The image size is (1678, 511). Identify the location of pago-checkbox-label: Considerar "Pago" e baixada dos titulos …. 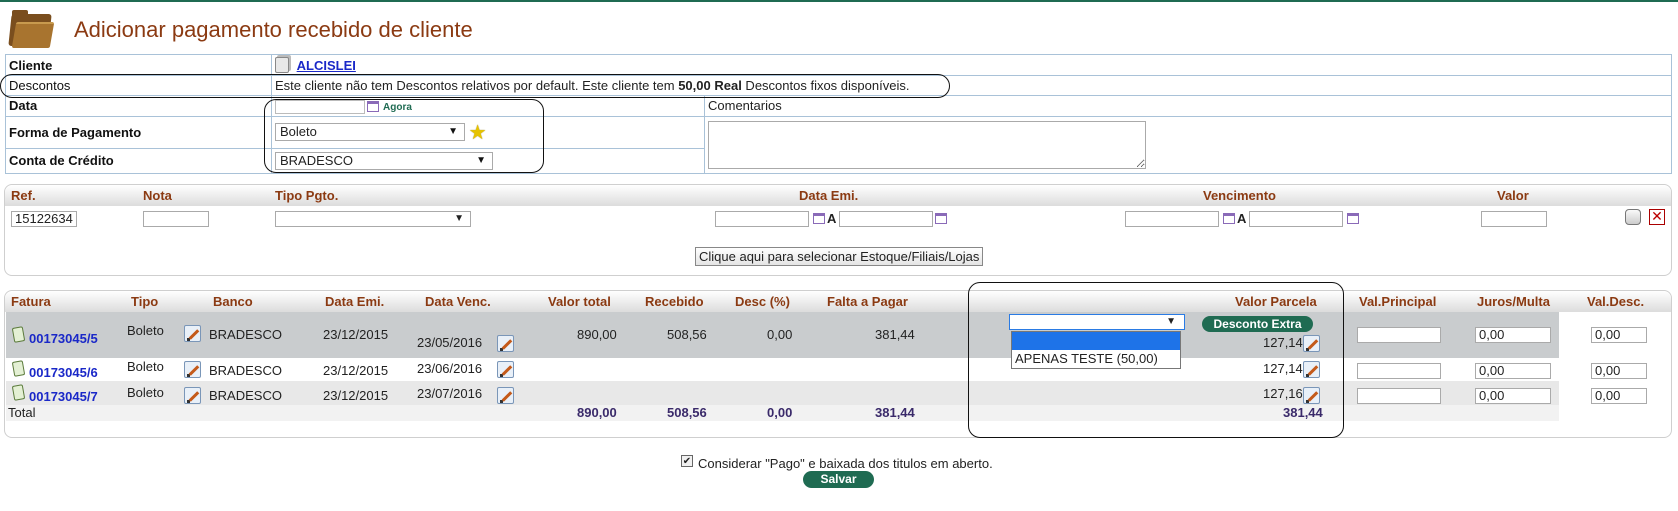
(845, 463).